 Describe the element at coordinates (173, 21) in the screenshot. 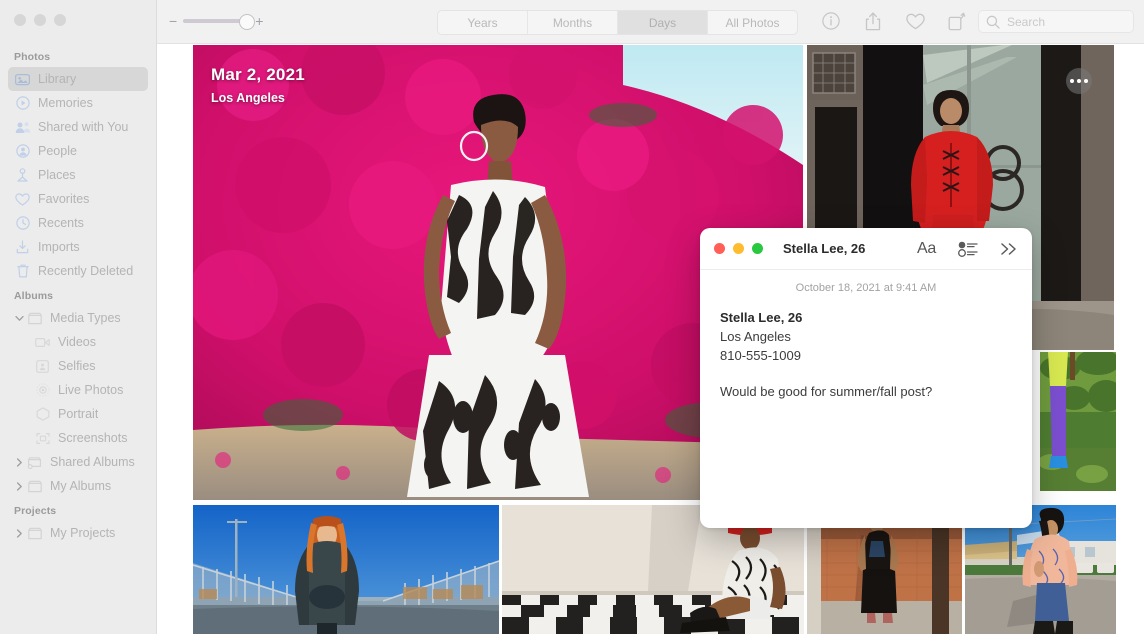

I see `zoom-out-icon: −` at that location.